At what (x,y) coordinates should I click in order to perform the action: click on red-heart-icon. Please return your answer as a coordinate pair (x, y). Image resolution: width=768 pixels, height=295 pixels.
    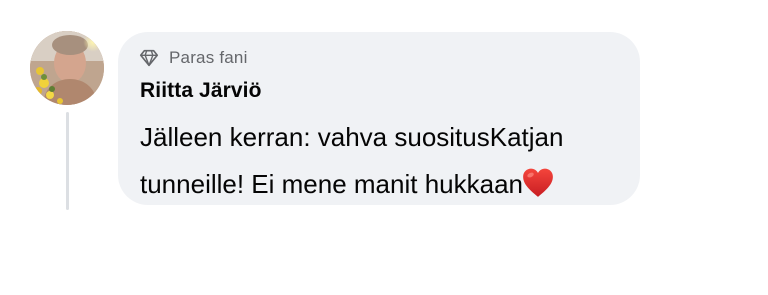
    Looking at the image, I should click on (538, 182).